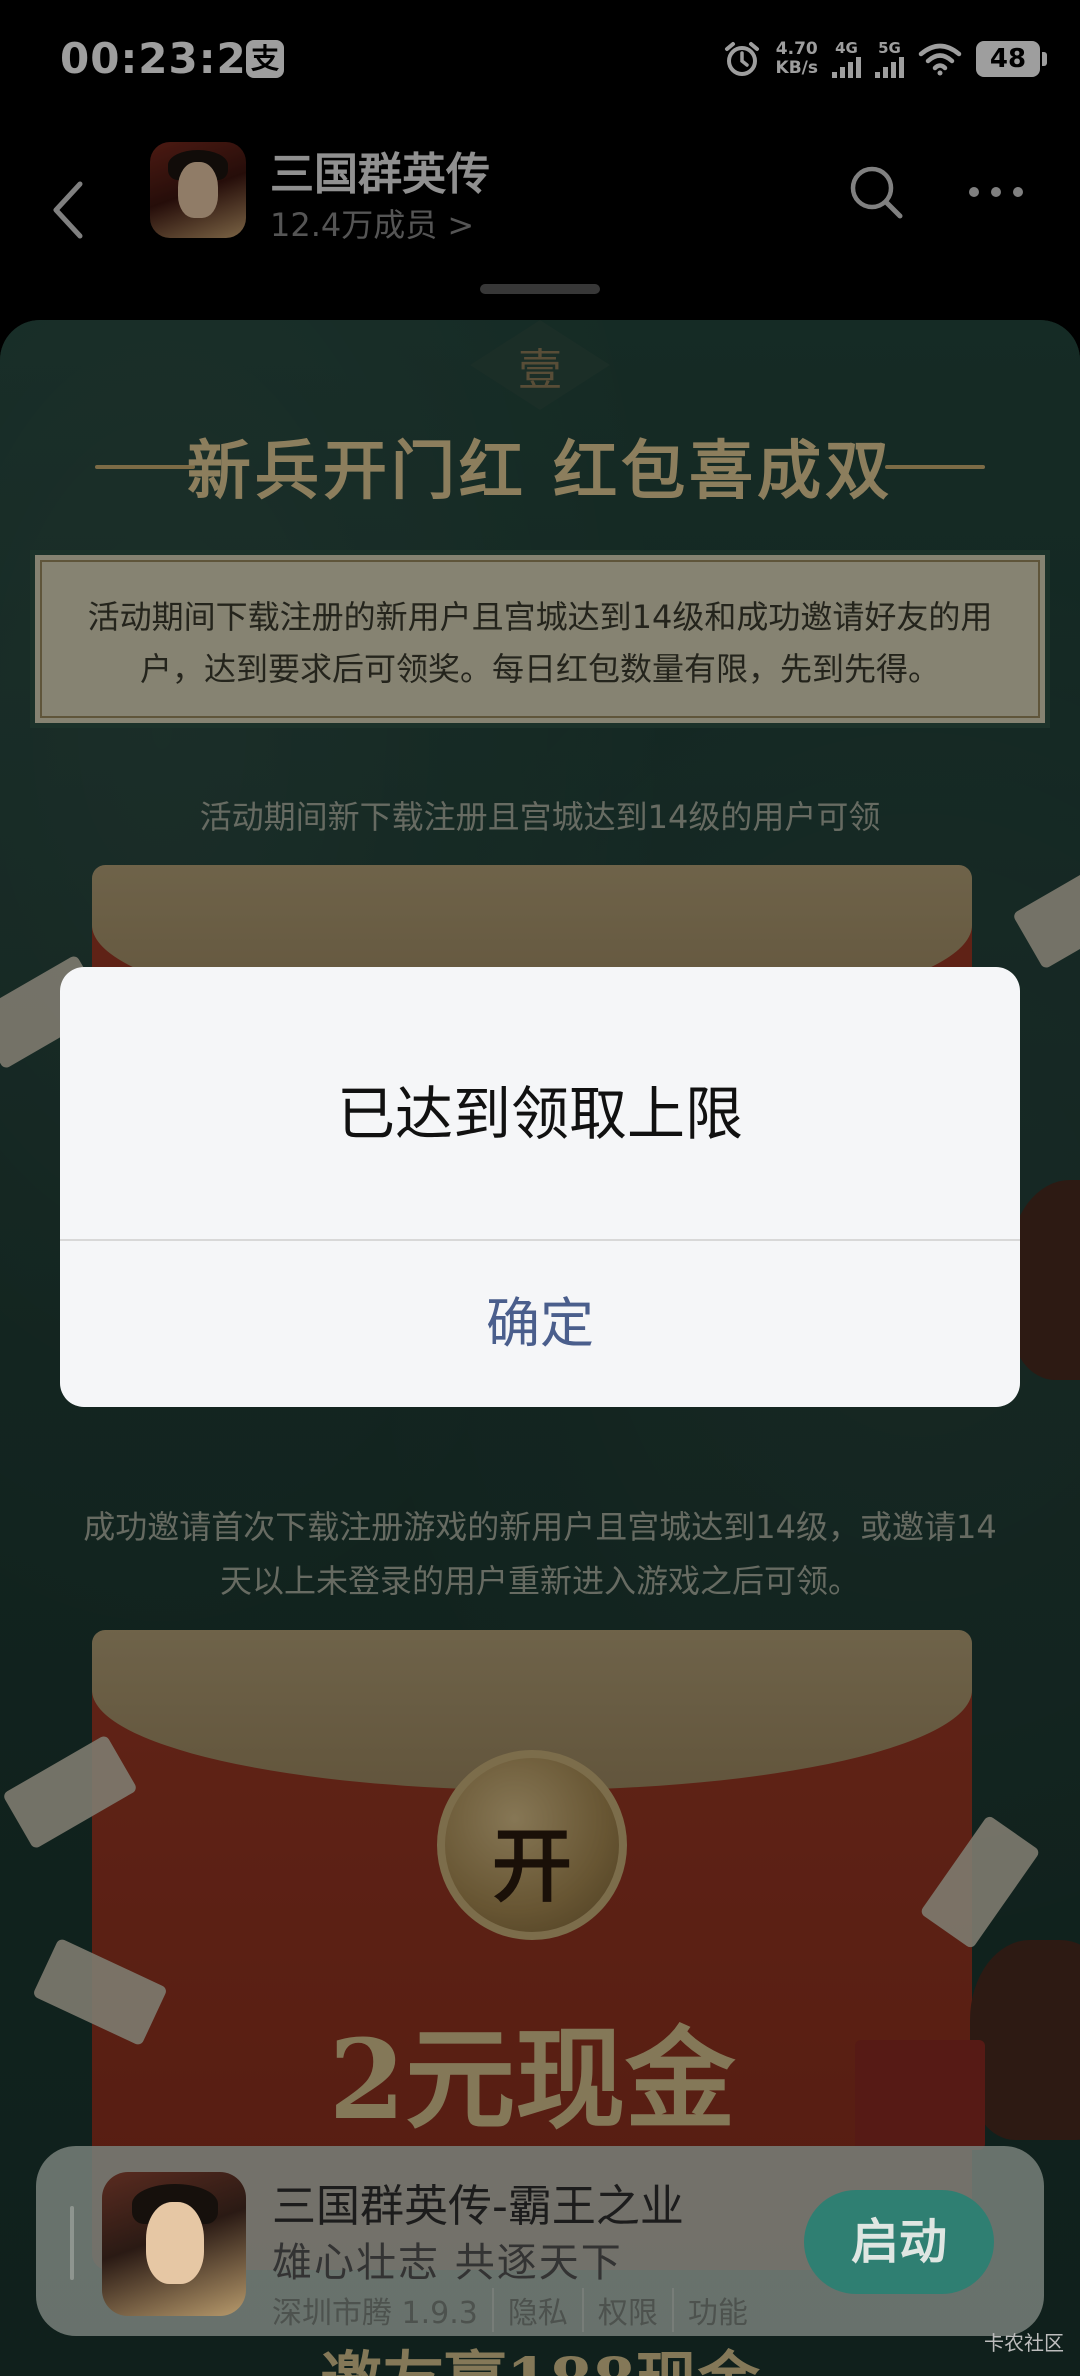 The image size is (1080, 2376). What do you see at coordinates (626, 2310) in the screenshot?
I see `permissions-link: 权限` at bounding box center [626, 2310].